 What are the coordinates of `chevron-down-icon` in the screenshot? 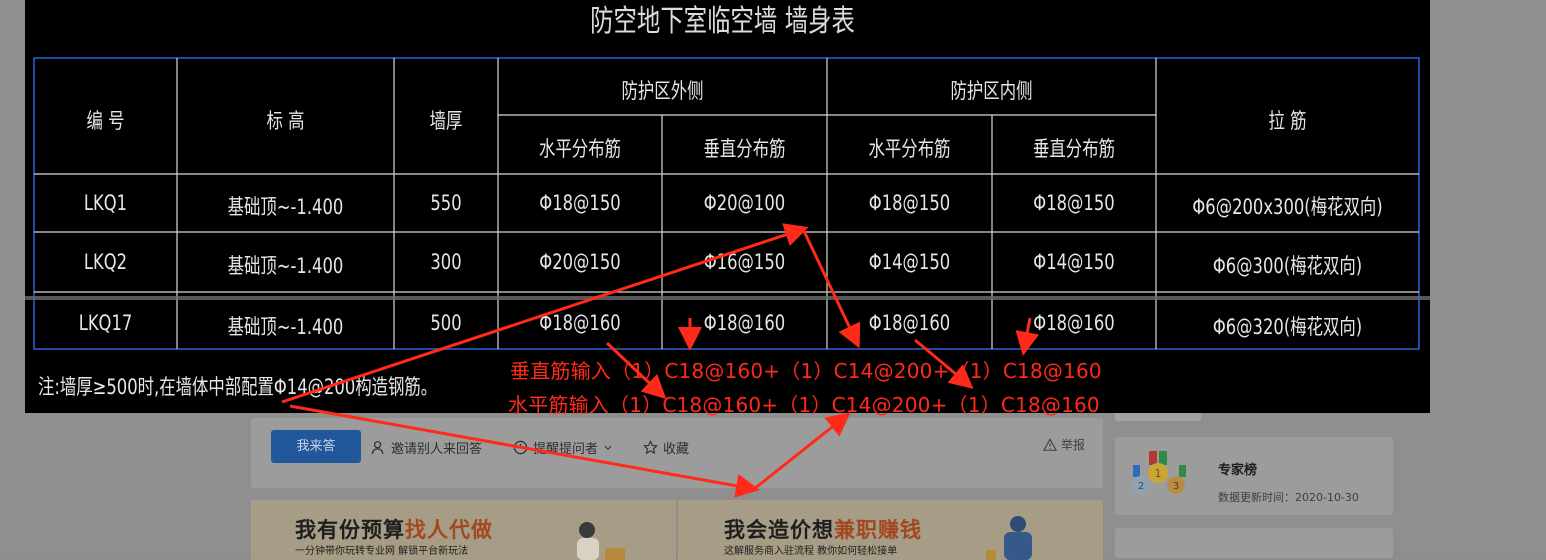 It's located at (608, 447).